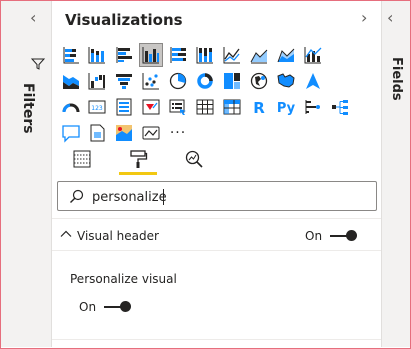 The height and width of the screenshot is (349, 411). What do you see at coordinates (232, 55) in the screenshot?
I see `line-chart-icon` at bounding box center [232, 55].